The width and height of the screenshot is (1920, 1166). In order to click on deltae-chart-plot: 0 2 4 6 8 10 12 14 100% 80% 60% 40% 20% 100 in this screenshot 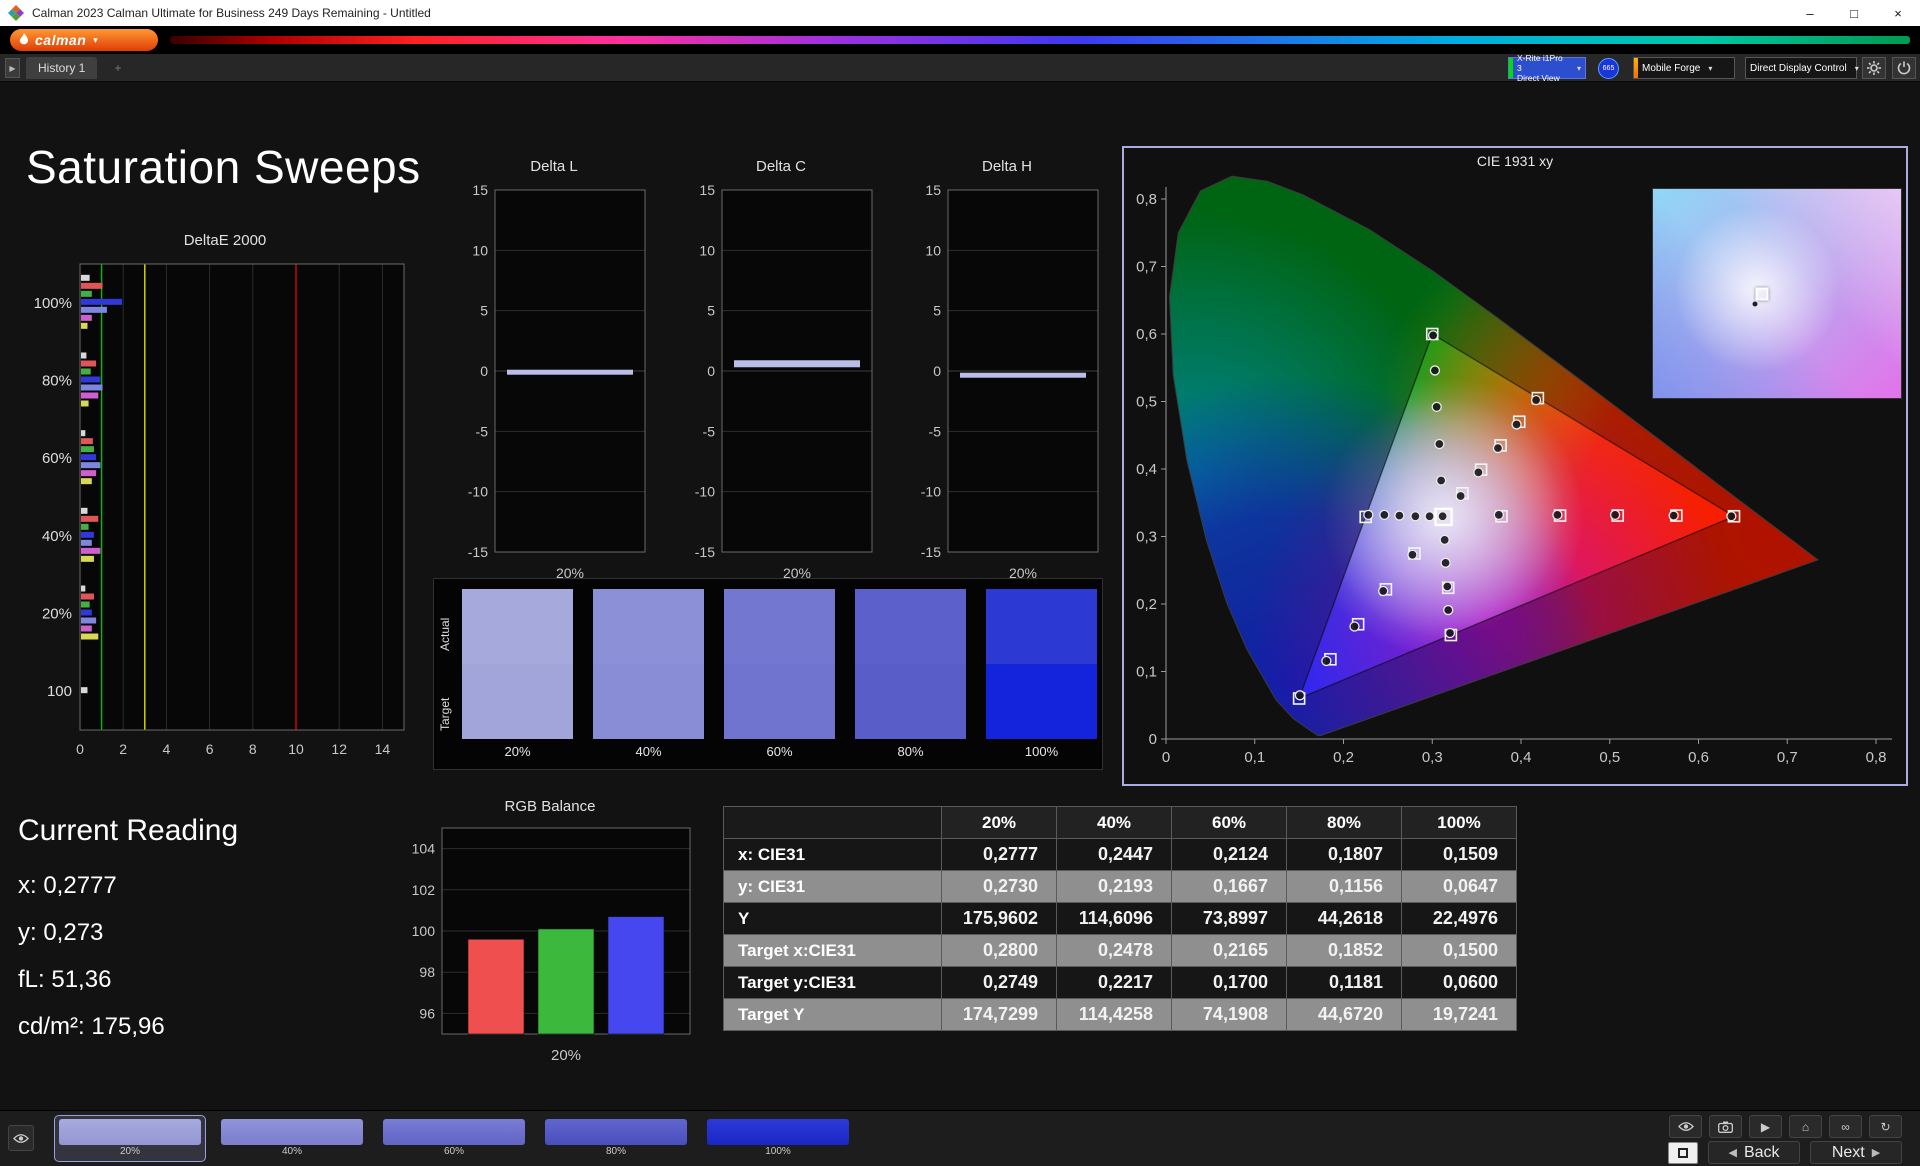, I will do `click(219, 510)`.